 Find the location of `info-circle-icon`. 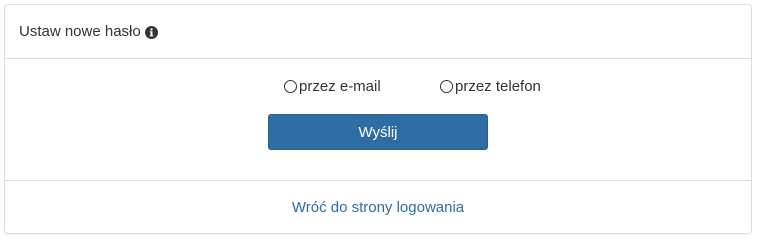

info-circle-icon is located at coordinates (151, 32).